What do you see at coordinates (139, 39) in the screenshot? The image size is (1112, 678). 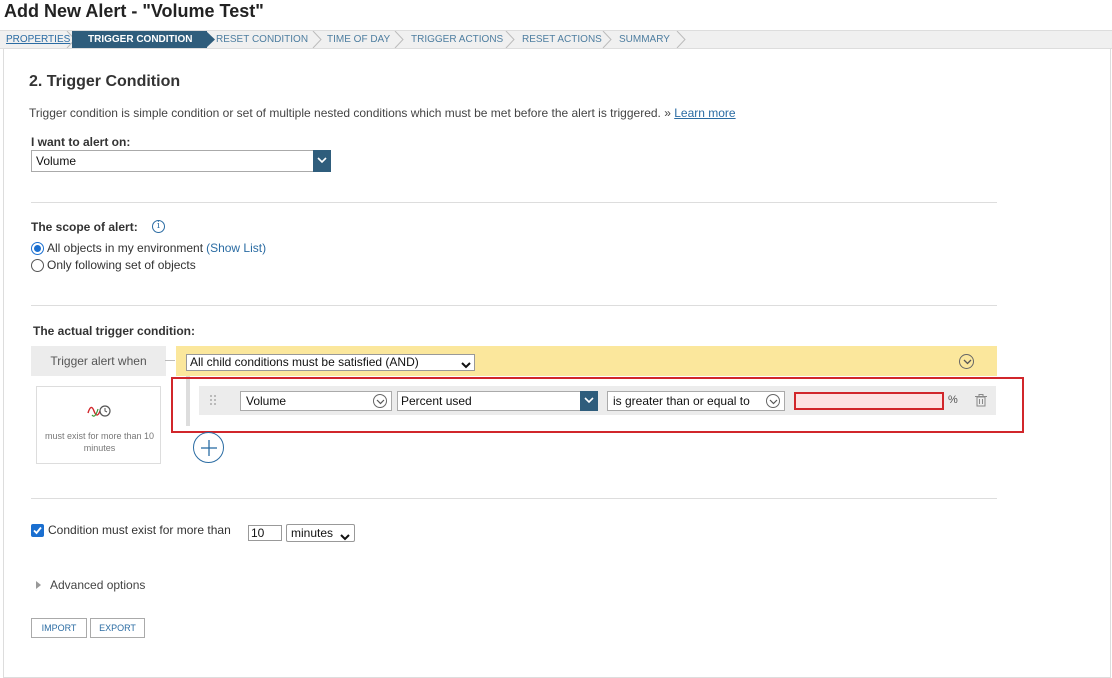 I see `step-trigger-condition: TRIGGER CONDITION` at bounding box center [139, 39].